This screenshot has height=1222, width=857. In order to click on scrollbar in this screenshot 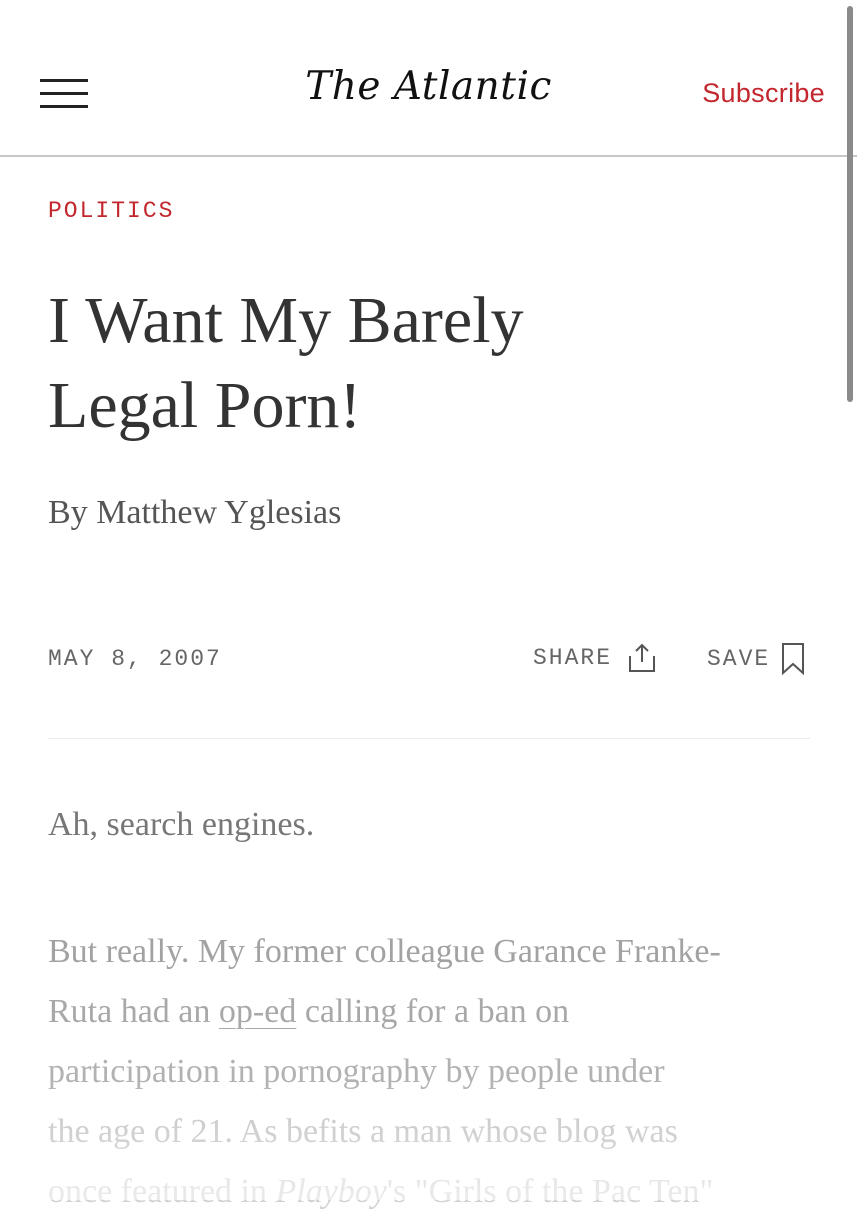, I will do `click(850, 204)`.